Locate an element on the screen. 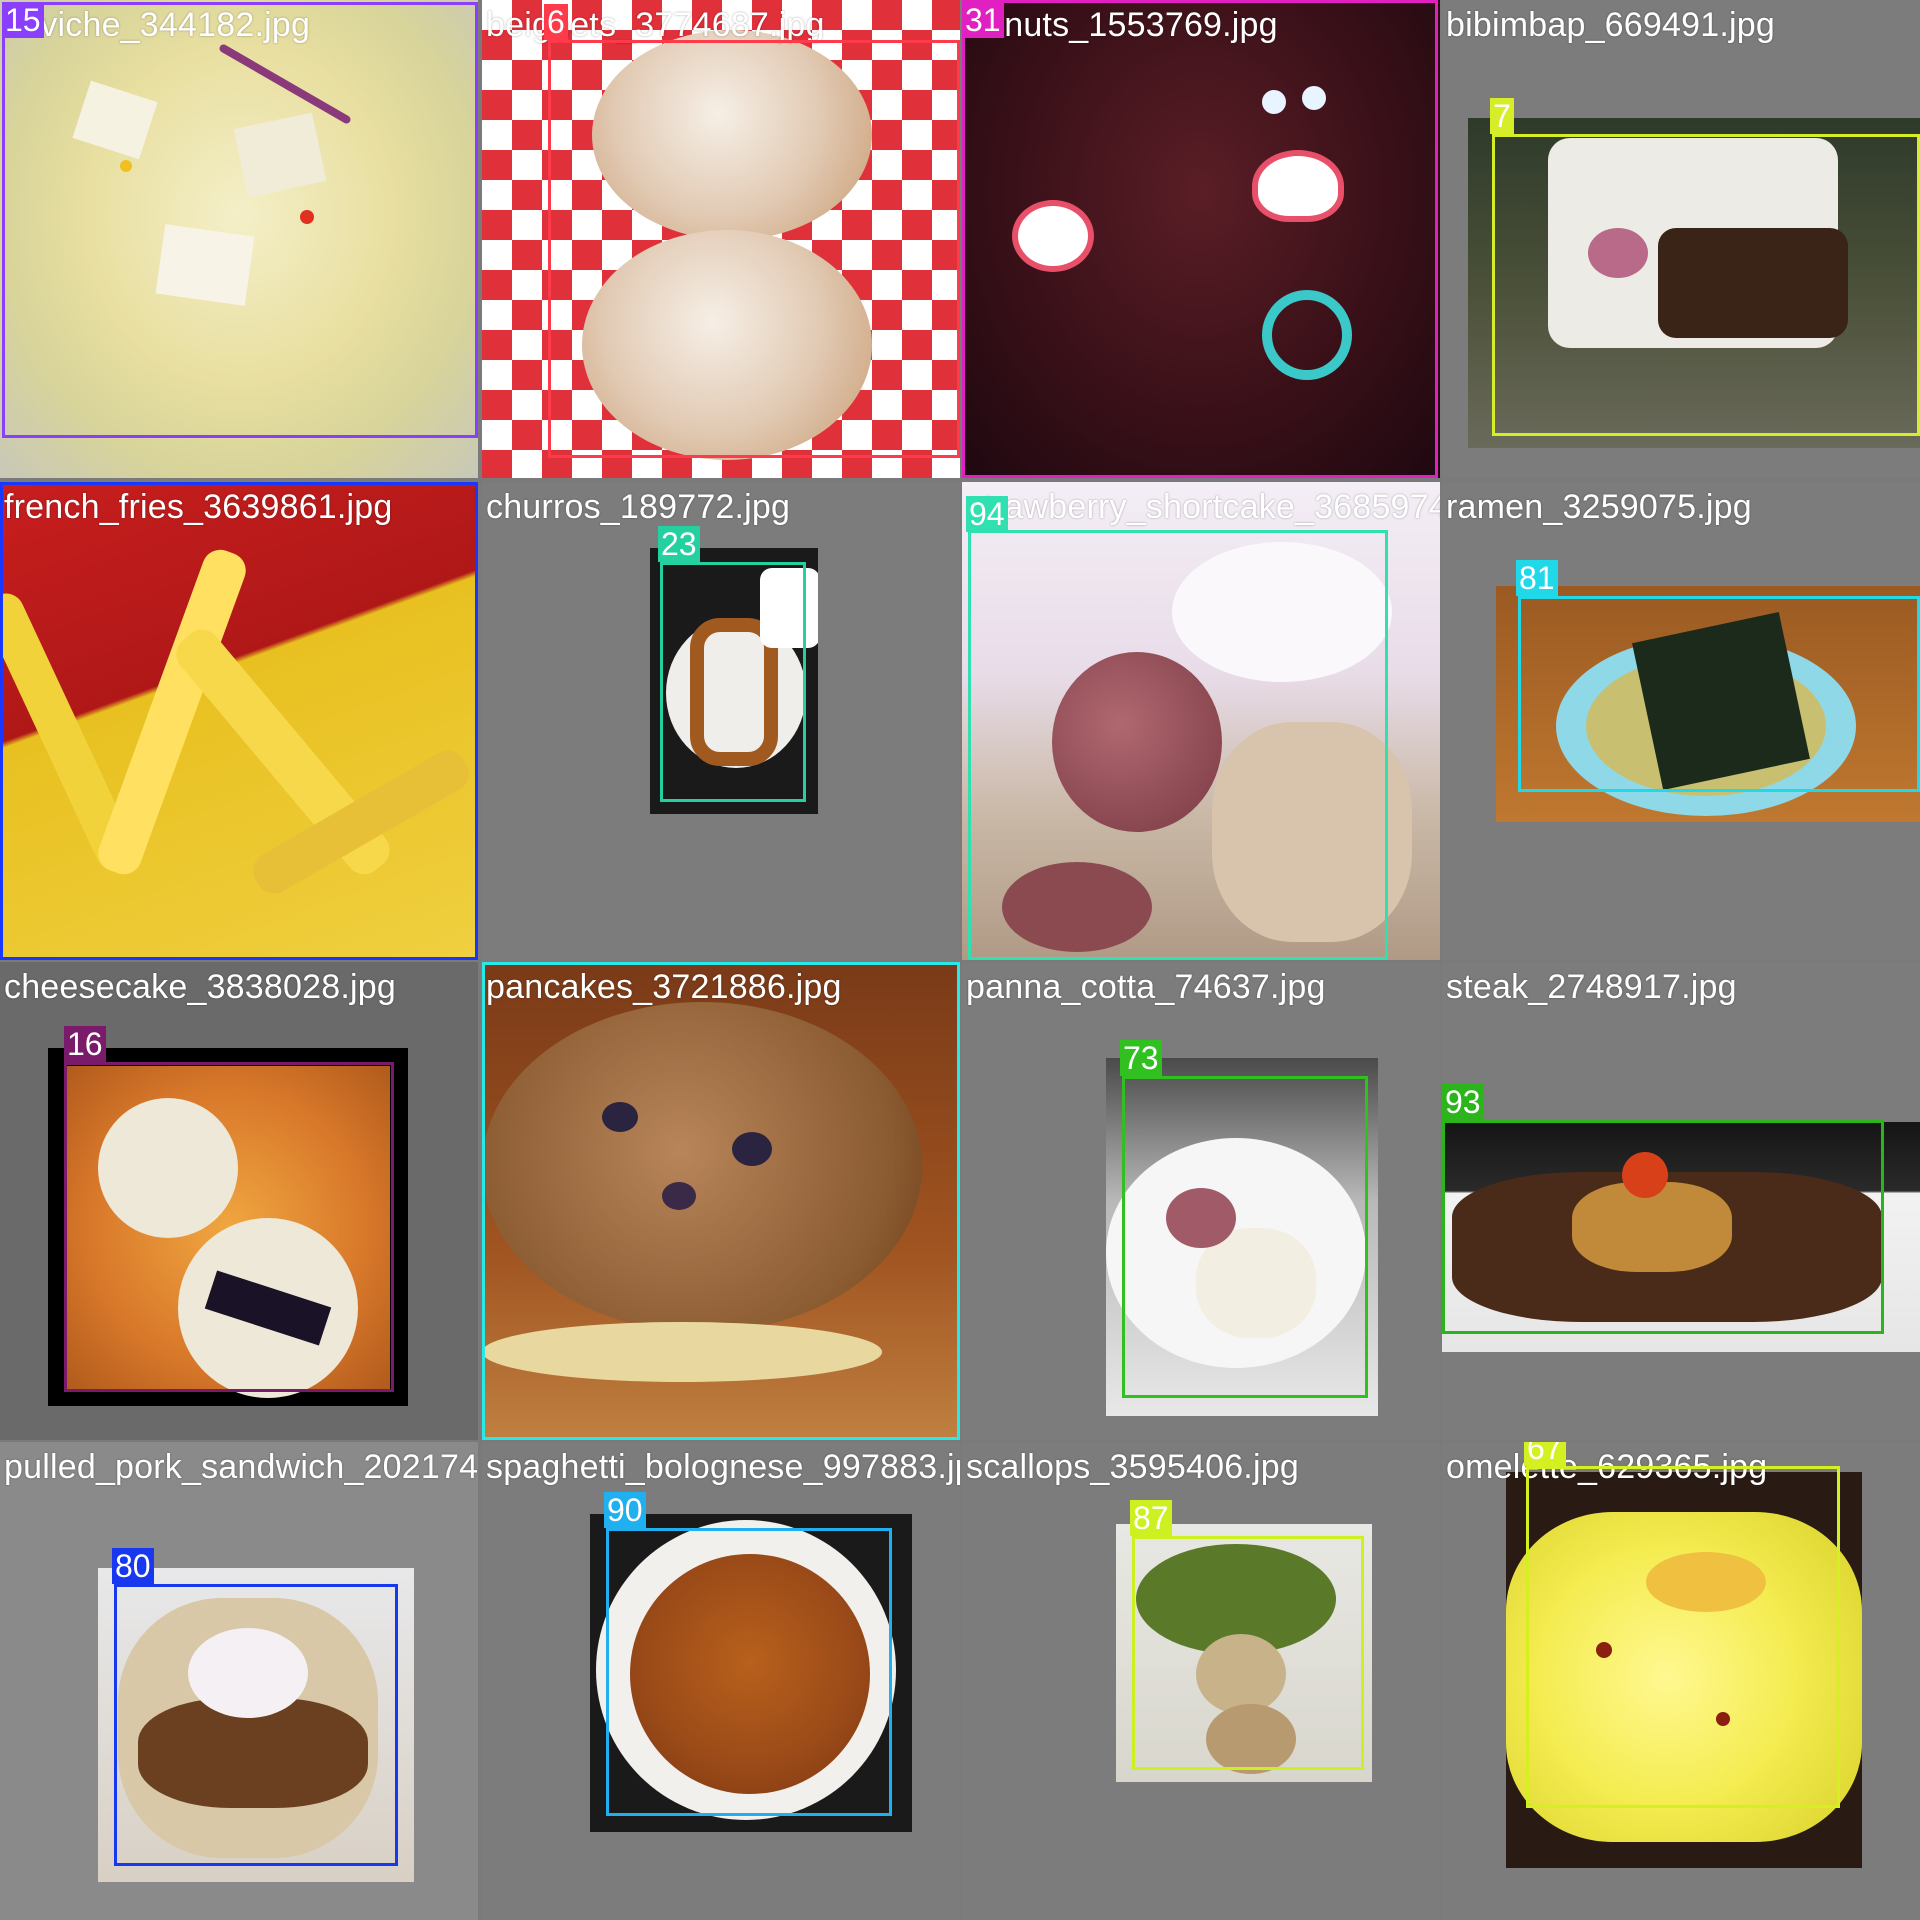 Image resolution: width=1920 pixels, height=1920 pixels. class-id-label: 93 is located at coordinates (1463, 1102).